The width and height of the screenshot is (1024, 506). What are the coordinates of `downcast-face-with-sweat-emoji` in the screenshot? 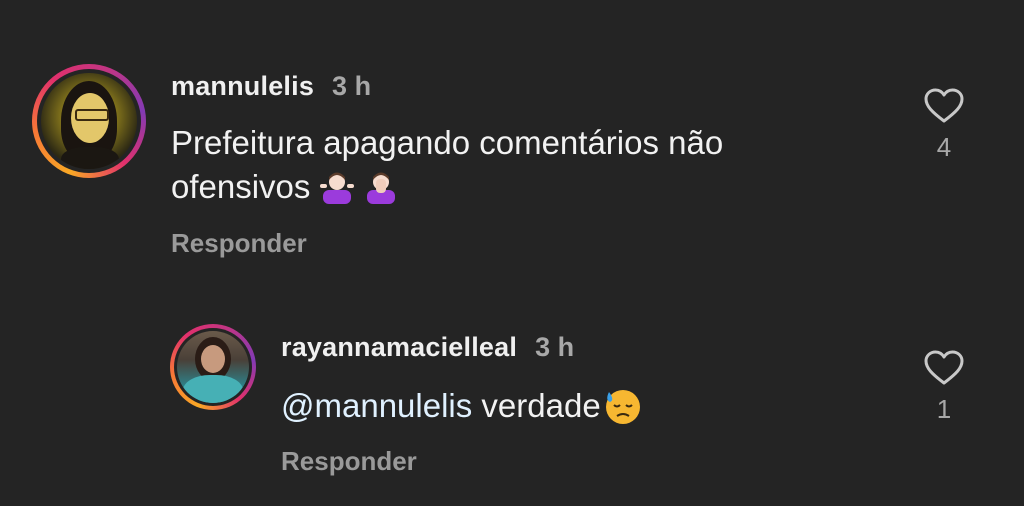 It's located at (622, 407).